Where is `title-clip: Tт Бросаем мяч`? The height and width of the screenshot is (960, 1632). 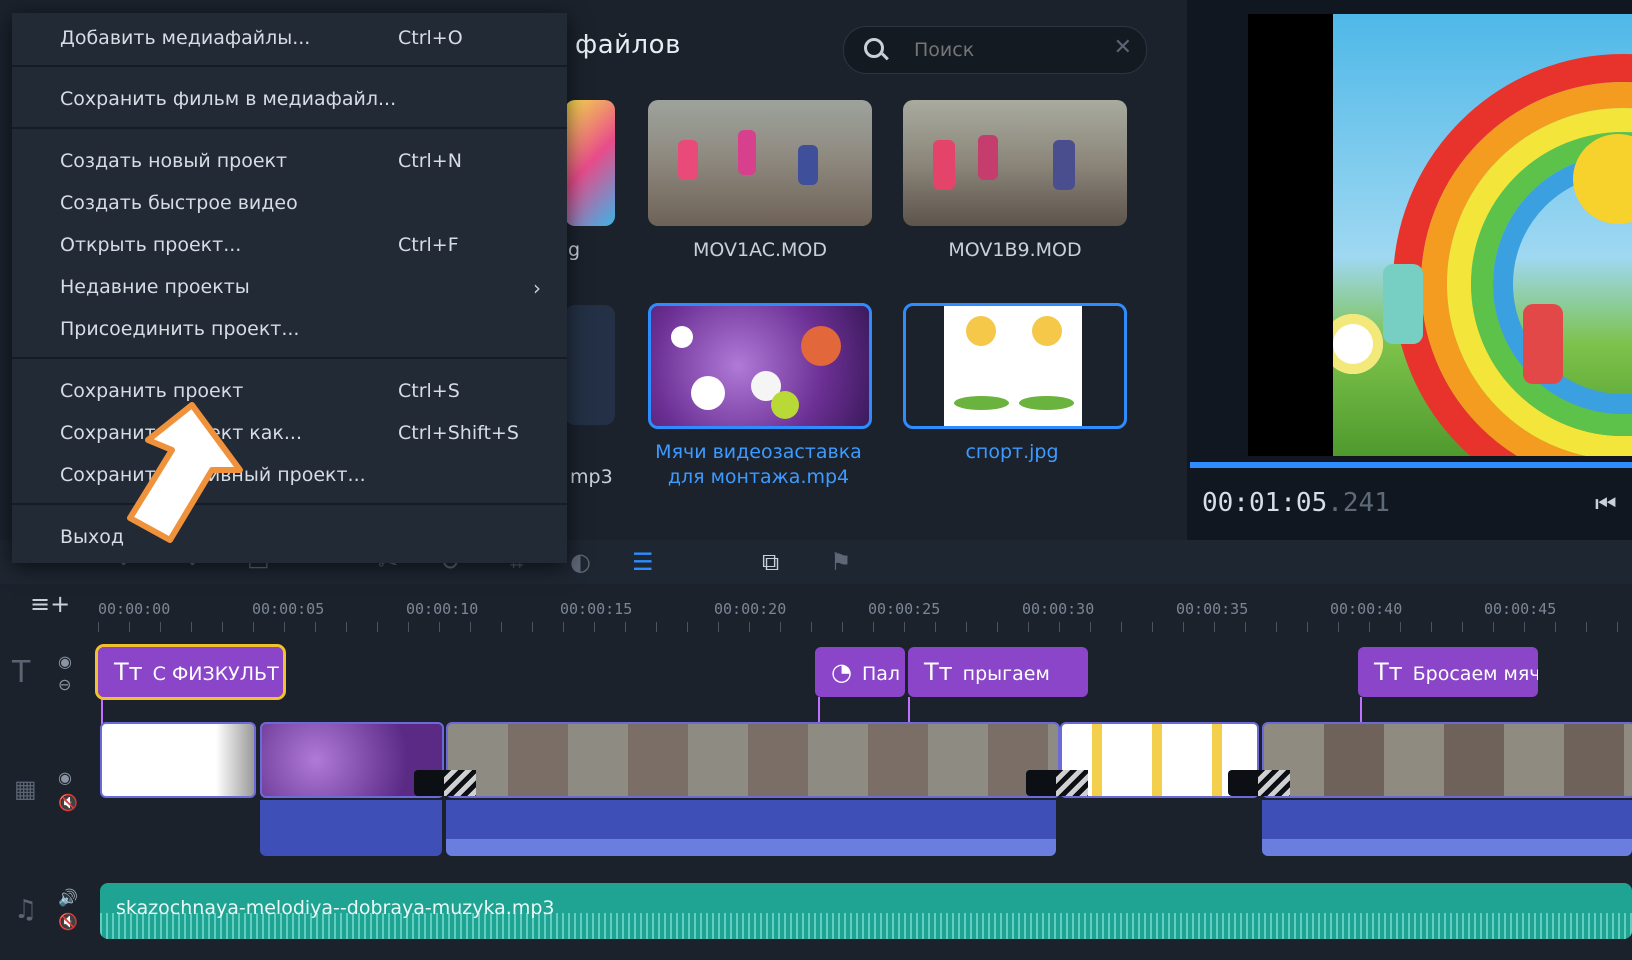
title-clip: Tт Бросаем мяч is located at coordinates (1448, 672).